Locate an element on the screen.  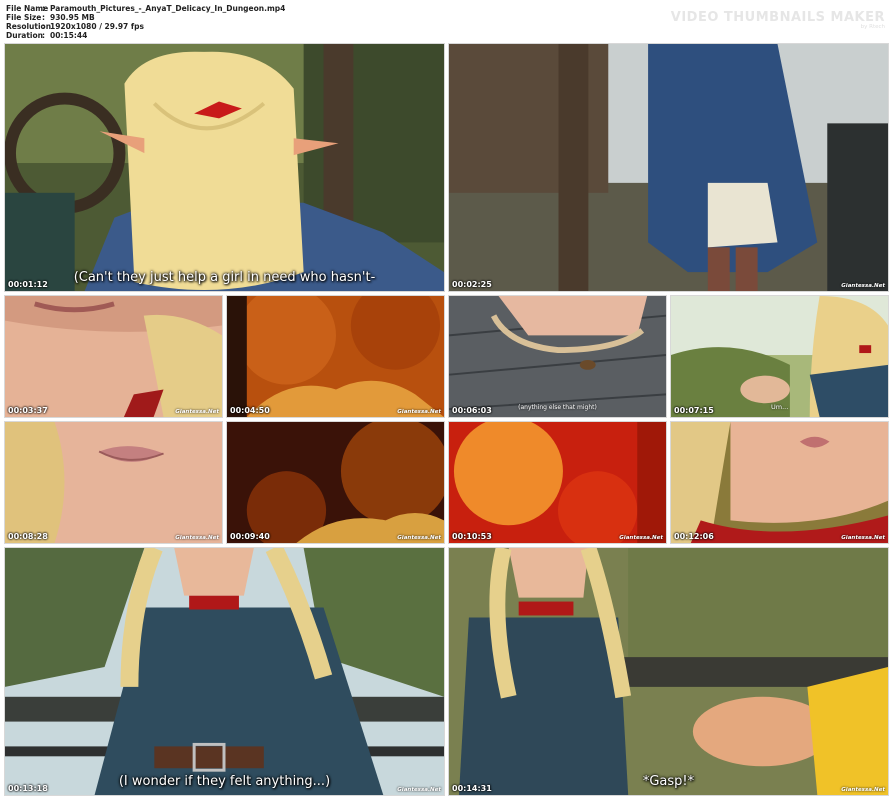
thumbnail-7: 00:08:28 Giantessa.Net is located at coordinates (113, 482).